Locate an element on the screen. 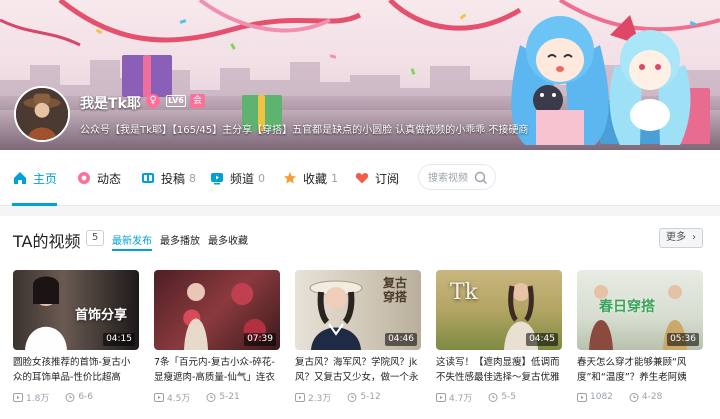 Image resolution: width=720 pixels, height=419 pixels. play-count: 1082 is located at coordinates (601, 397).